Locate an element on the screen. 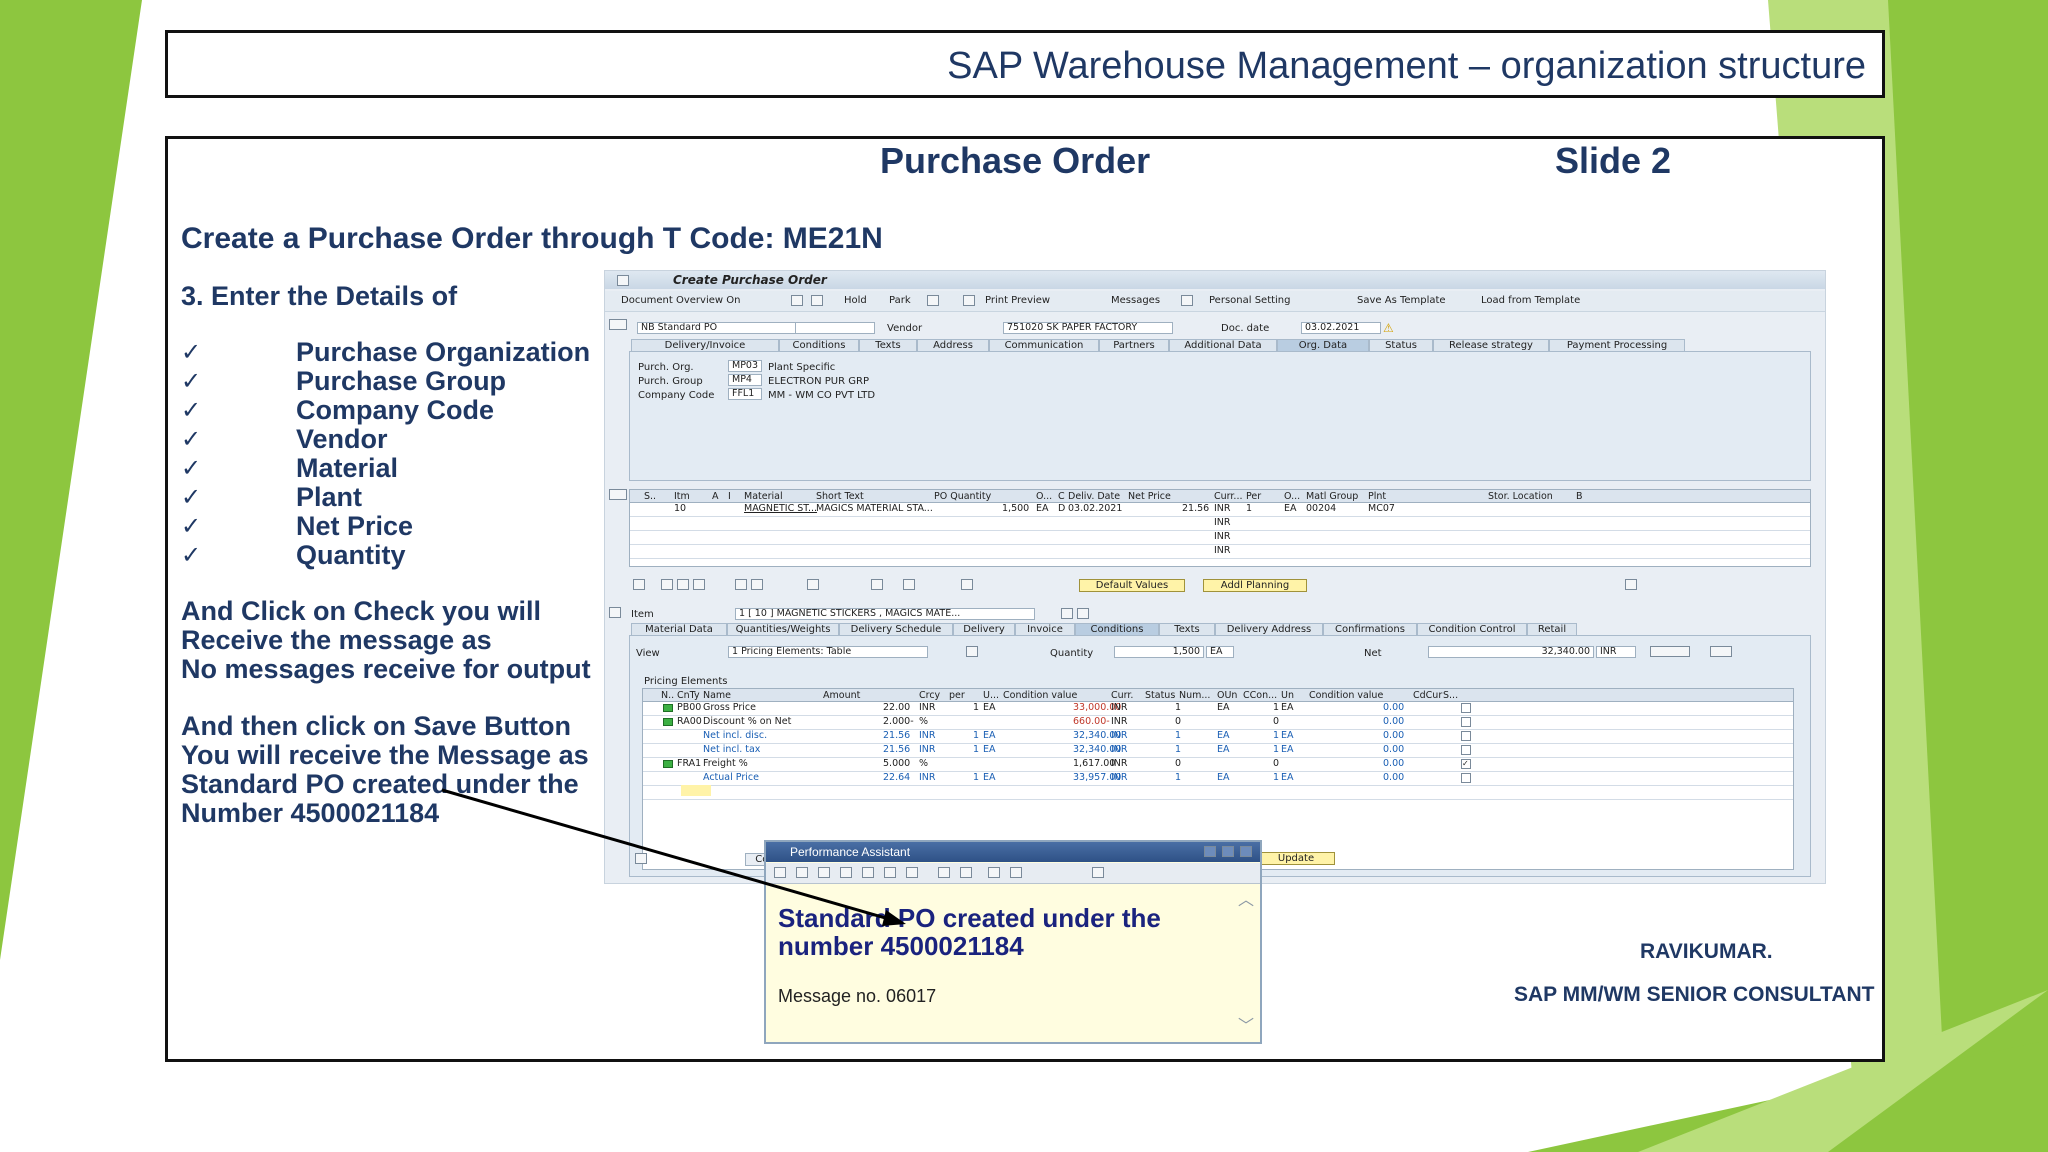 The image size is (2048, 1152). annotation-arrow is located at coordinates (673, 857).